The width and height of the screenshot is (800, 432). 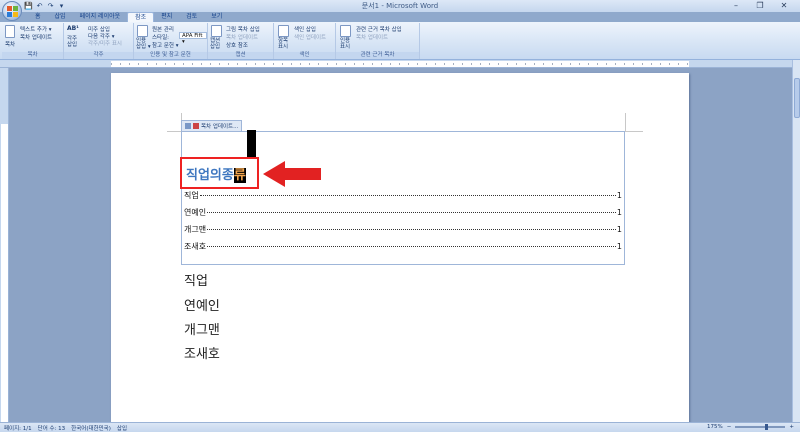 I want to click on manage-sources-button: 원본 관리, so click(x=163, y=29).